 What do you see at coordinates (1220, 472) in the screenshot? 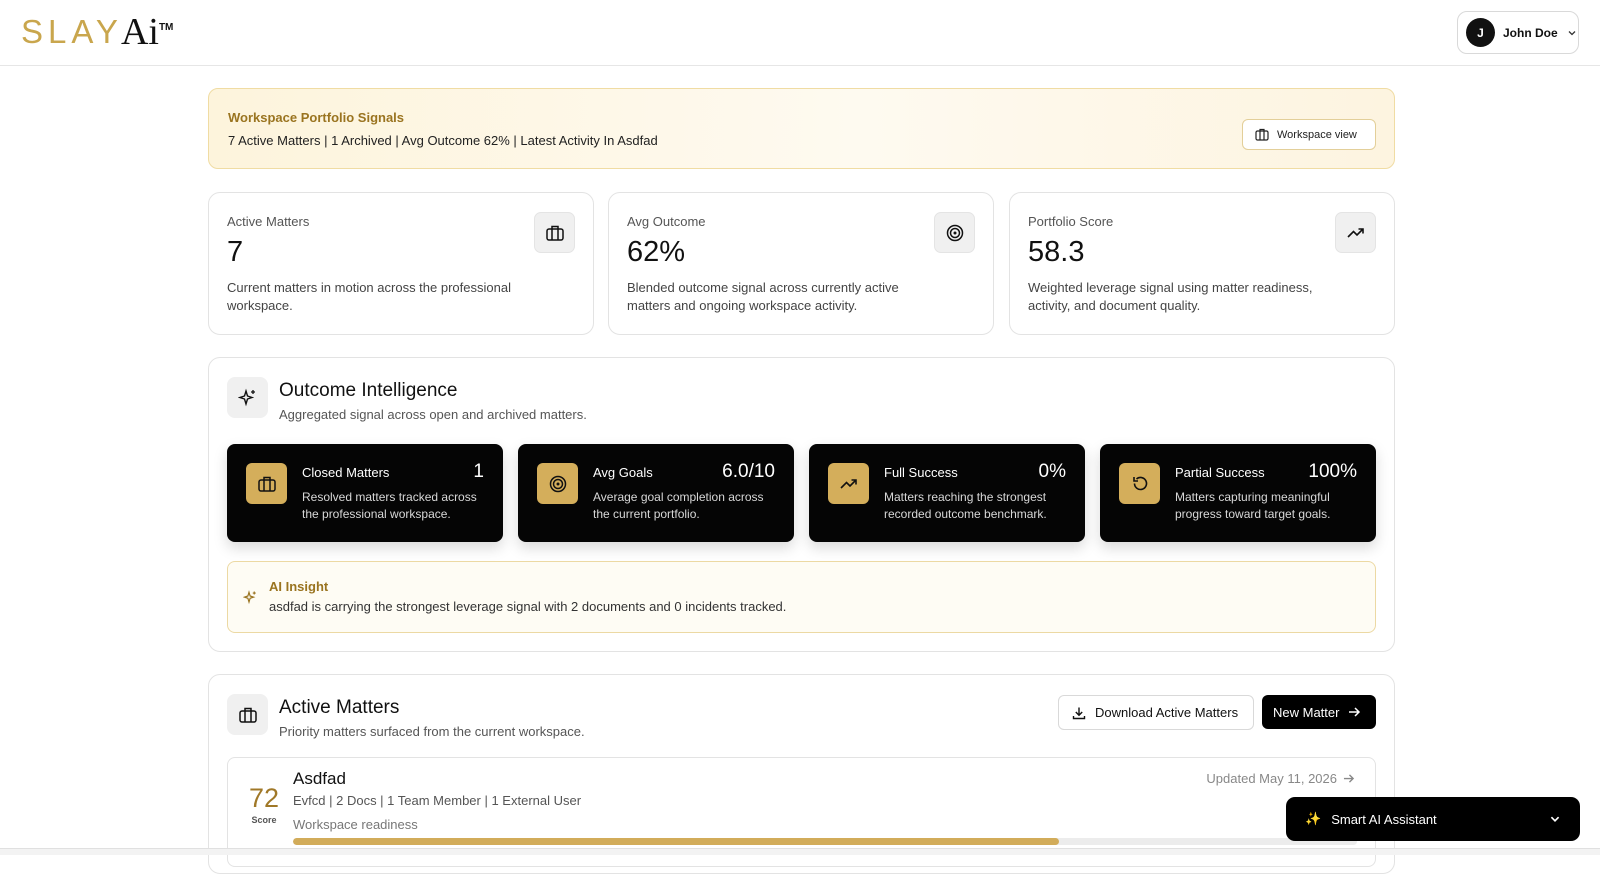
I see `metric-title: Partial Success` at bounding box center [1220, 472].